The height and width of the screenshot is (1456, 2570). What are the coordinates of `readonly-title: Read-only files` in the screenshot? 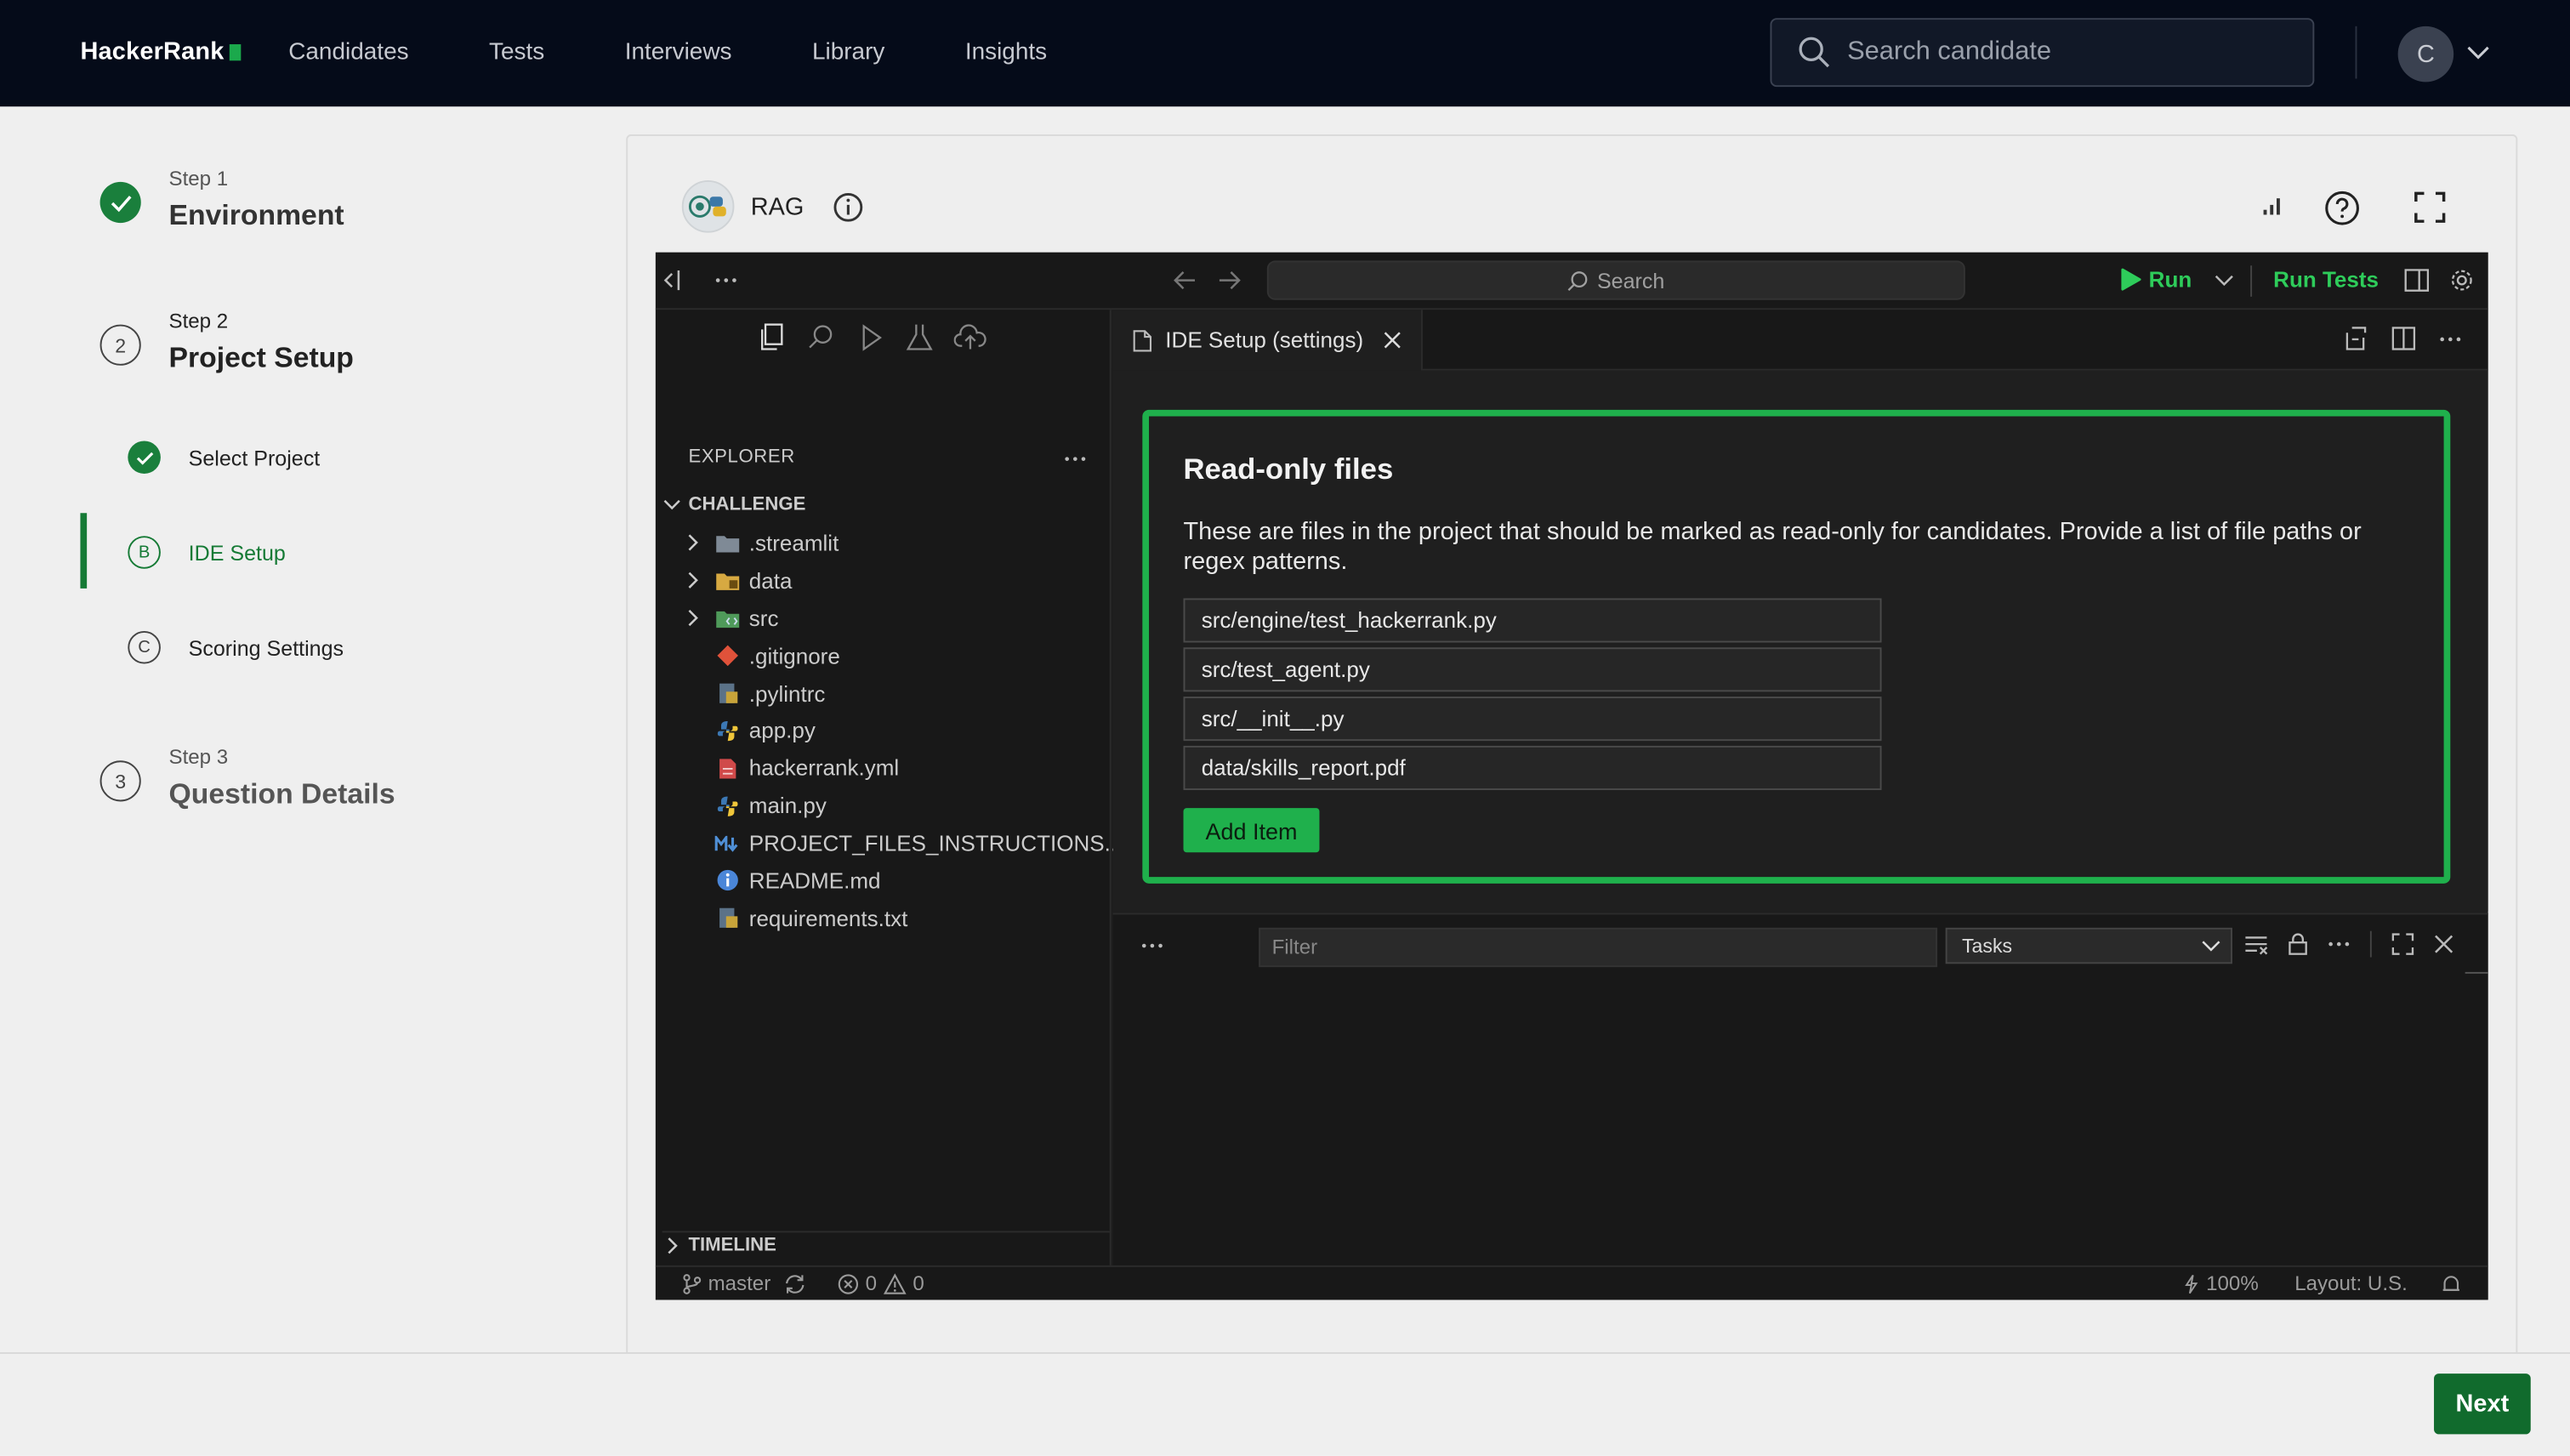 It's located at (1289, 469).